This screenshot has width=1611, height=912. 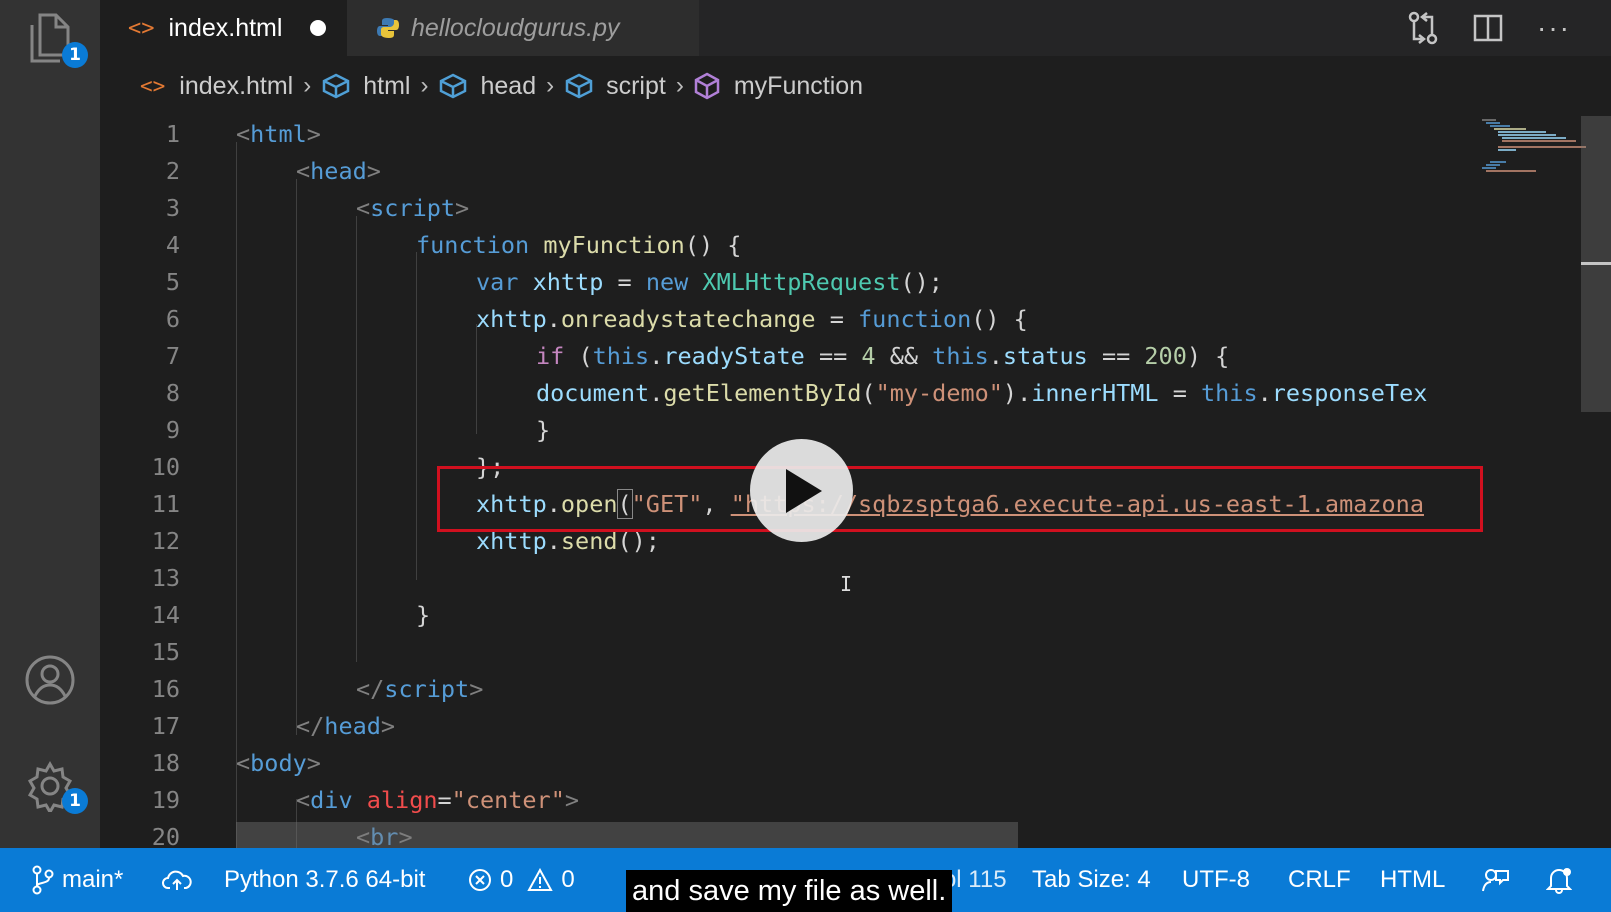 I want to click on breadcrumb-item-head: head, so click(x=487, y=86).